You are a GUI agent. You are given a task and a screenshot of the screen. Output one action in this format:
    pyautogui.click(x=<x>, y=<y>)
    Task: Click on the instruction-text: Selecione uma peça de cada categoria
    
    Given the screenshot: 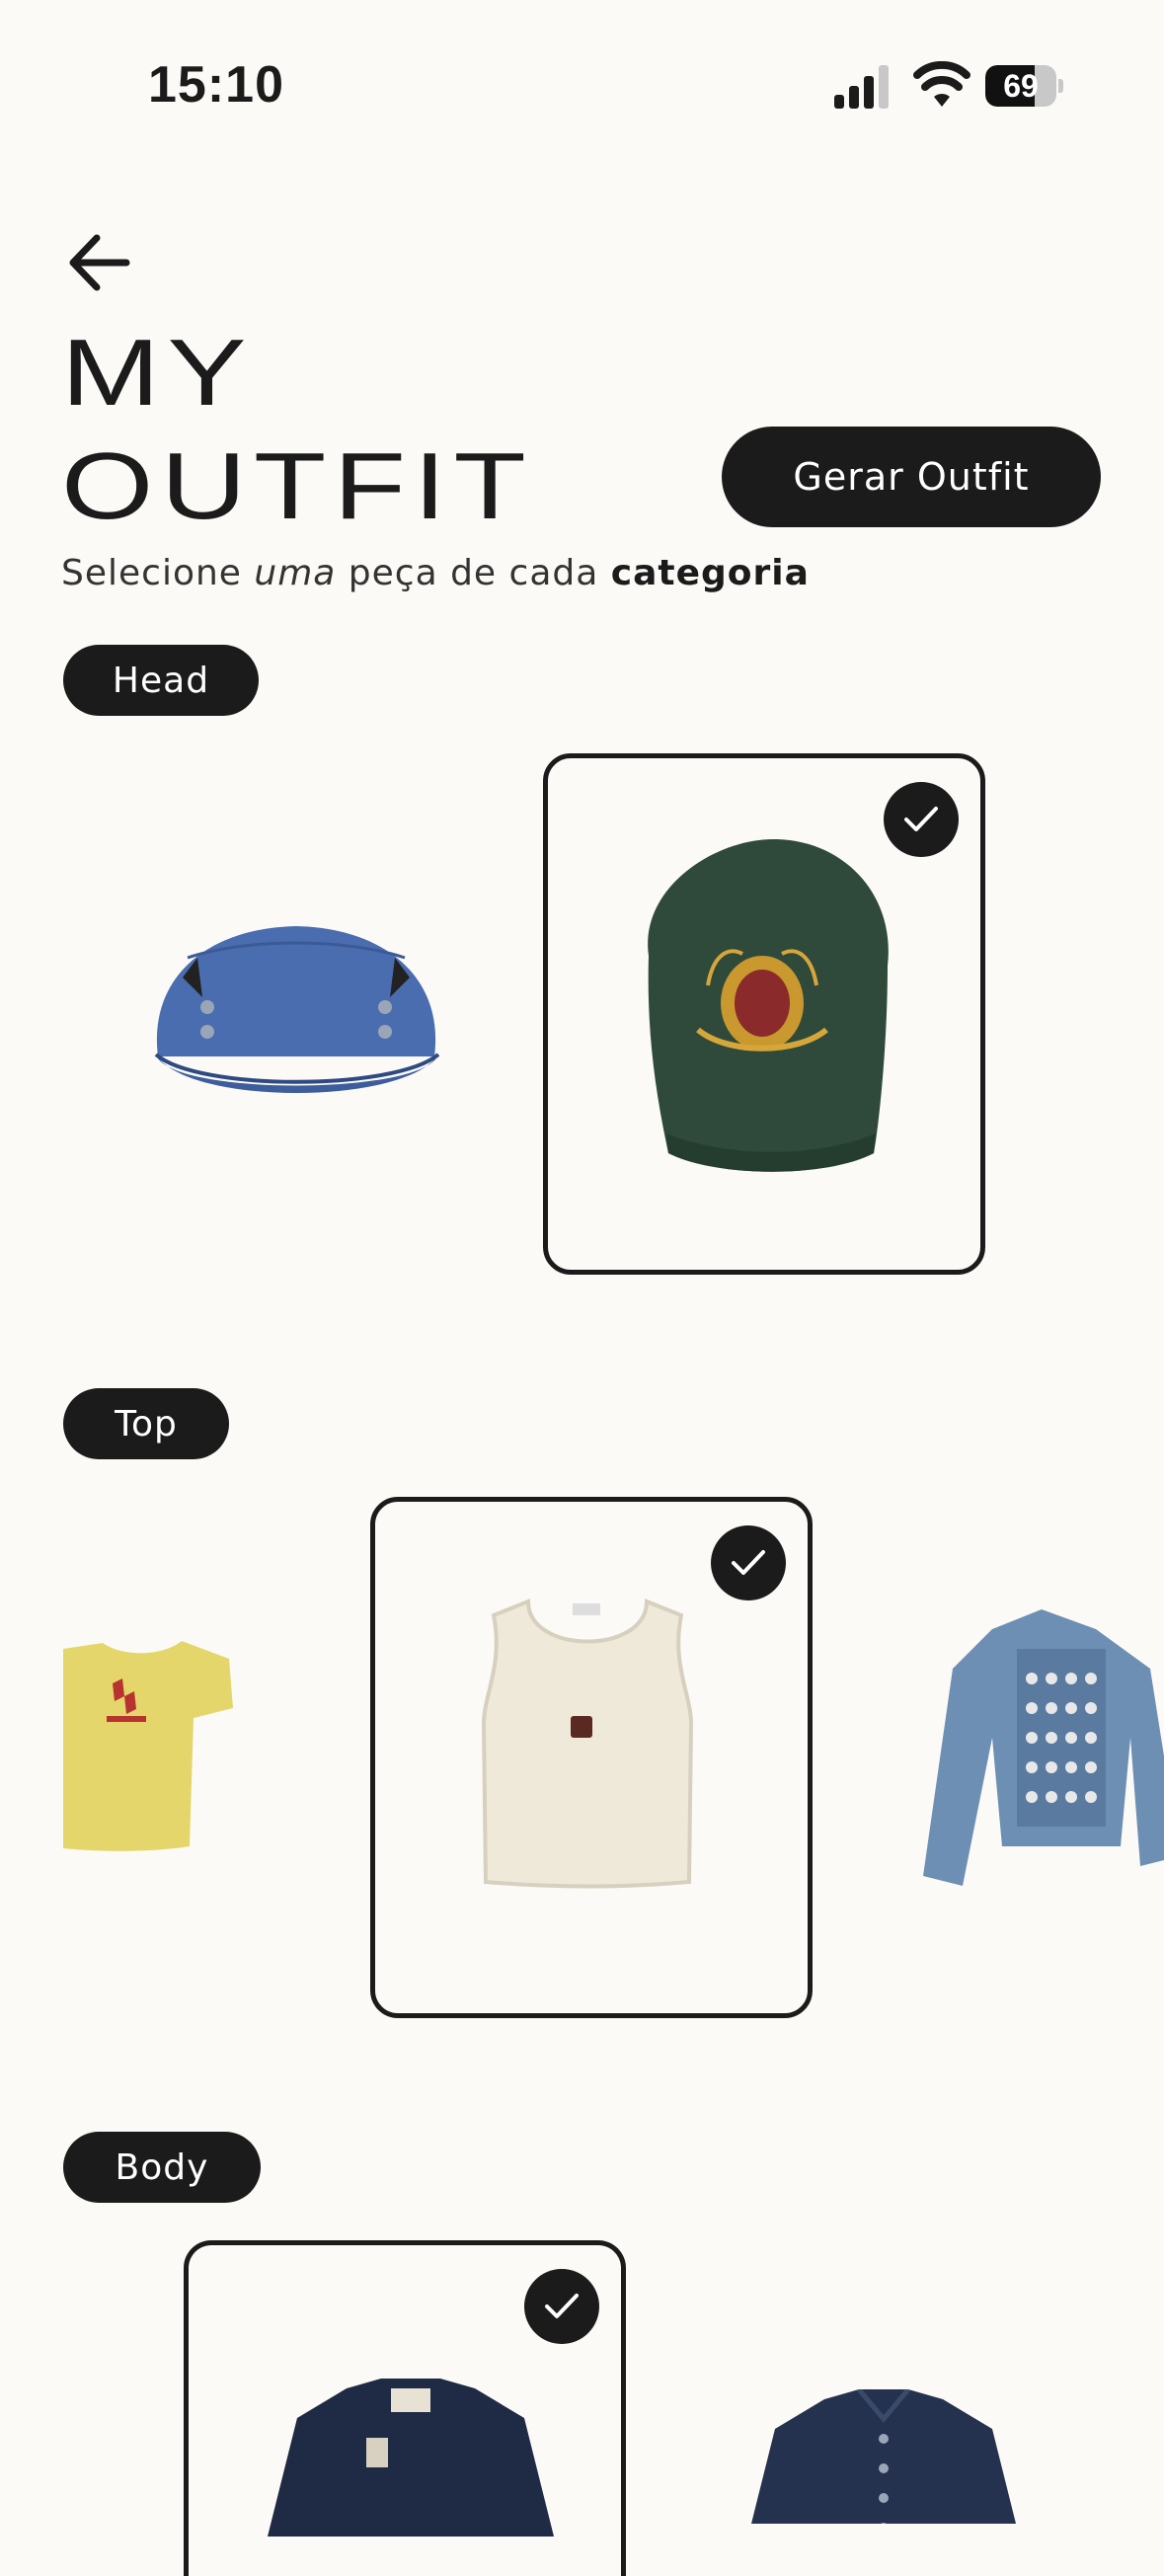 What is the action you would take?
    pyautogui.click(x=435, y=573)
    